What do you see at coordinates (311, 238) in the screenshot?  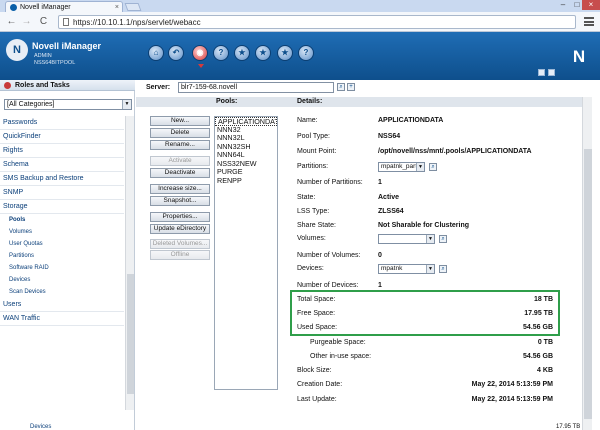 I see `detail-label: Volumes:` at bounding box center [311, 238].